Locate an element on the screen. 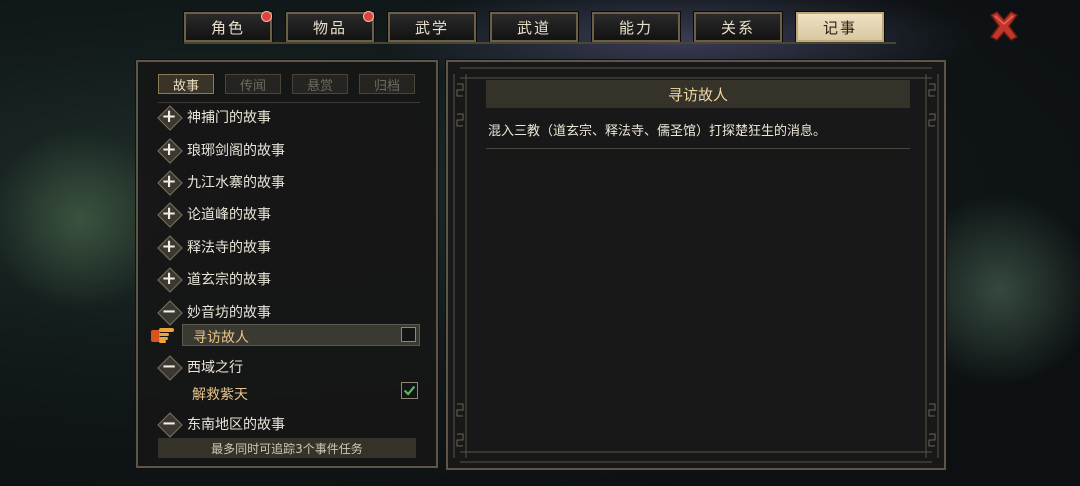 The width and height of the screenshot is (1080, 486). story-item: + 琅琊剑阁的故事 is located at coordinates (221, 150).